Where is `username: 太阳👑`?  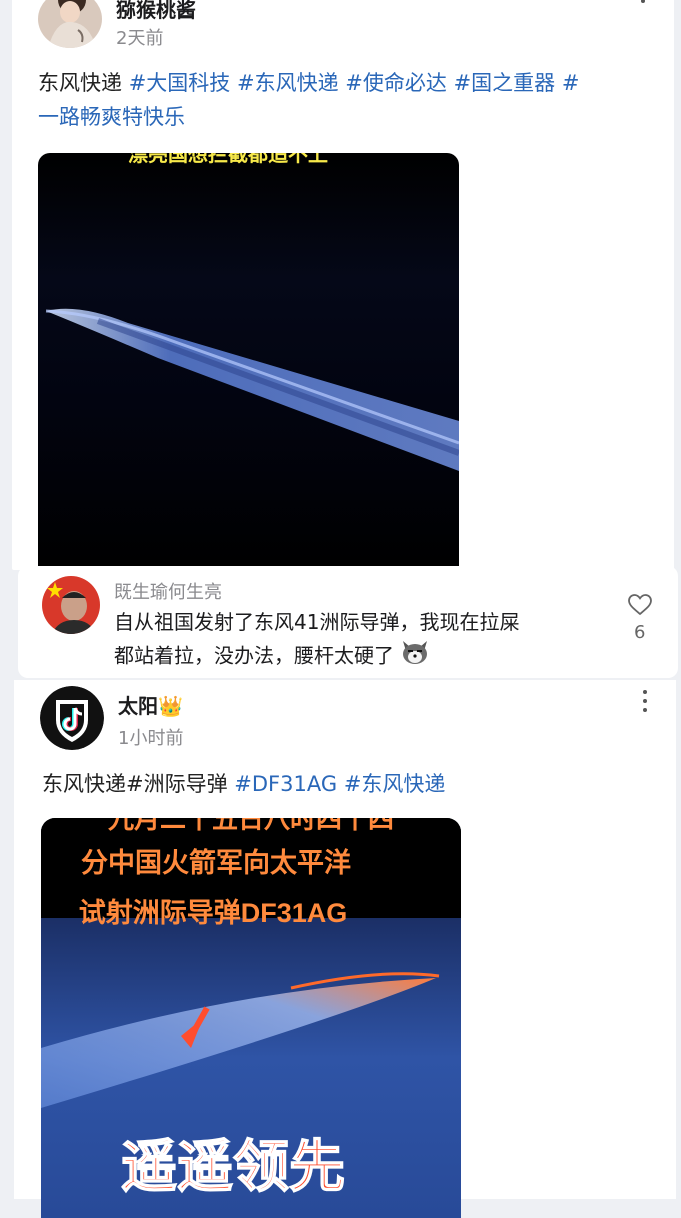 username: 太阳👑 is located at coordinates (150, 704).